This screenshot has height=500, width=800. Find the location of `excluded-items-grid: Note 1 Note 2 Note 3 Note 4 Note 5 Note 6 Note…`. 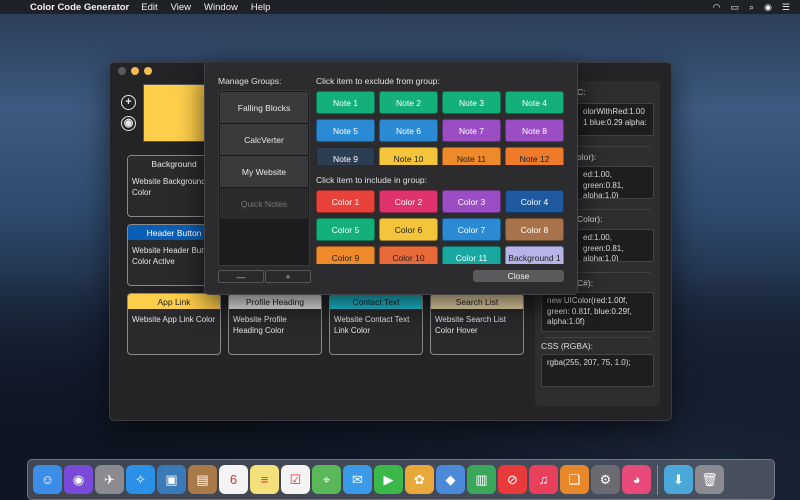

excluded-items-grid: Note 1 Note 2 Note 3 Note 4 Note 5 Note 6 Note… is located at coordinates (440, 128).